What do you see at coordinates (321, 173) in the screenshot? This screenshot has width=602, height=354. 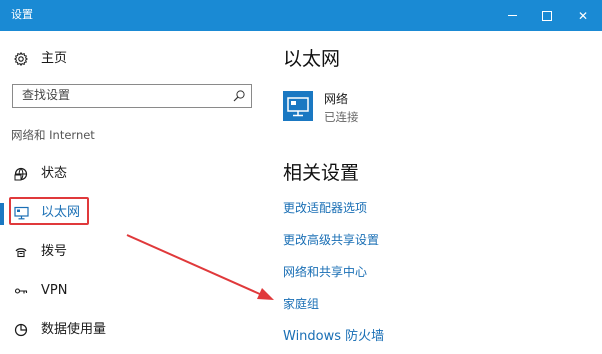 I see `related-settings-title: 相关设置` at bounding box center [321, 173].